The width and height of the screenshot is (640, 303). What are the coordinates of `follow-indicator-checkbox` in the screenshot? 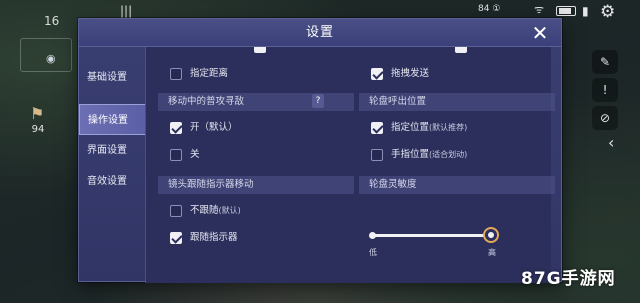 It's located at (176, 238).